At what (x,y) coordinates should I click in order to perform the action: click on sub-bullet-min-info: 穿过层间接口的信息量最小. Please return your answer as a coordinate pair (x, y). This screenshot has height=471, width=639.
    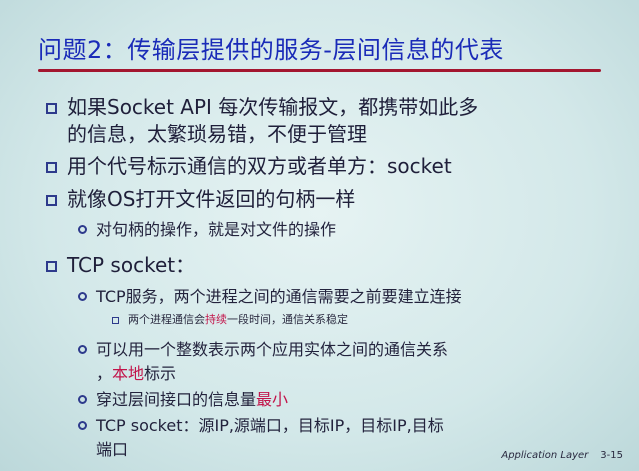
    Looking at the image, I should click on (183, 400).